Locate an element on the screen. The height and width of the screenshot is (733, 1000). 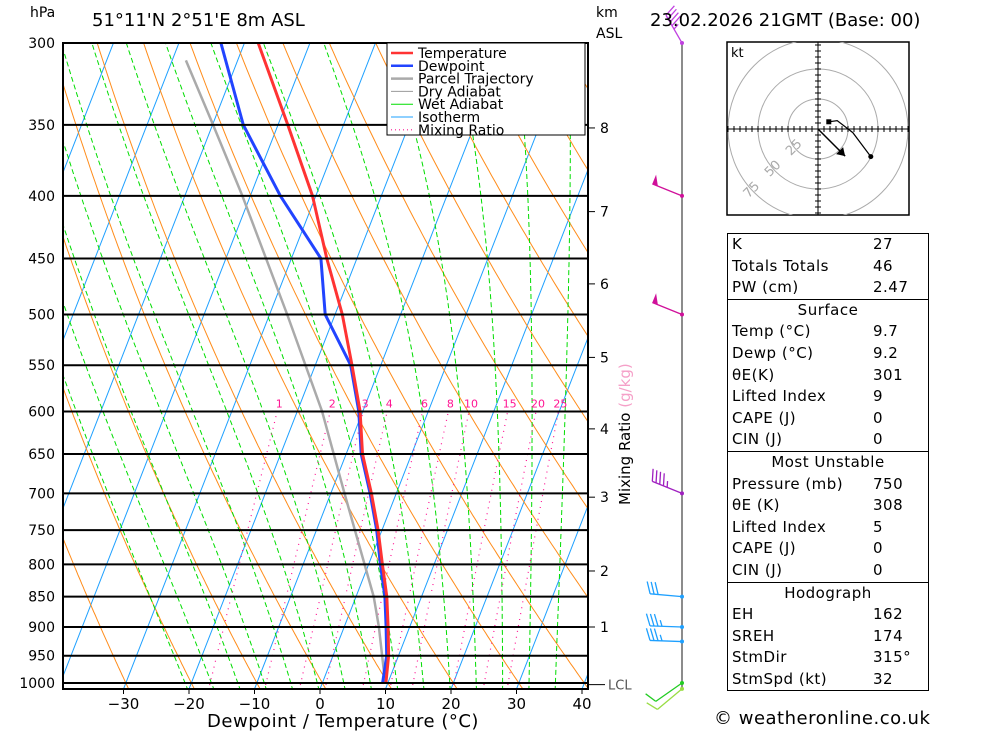
wind-barb-half-flag is located at coordinates (661, 638).